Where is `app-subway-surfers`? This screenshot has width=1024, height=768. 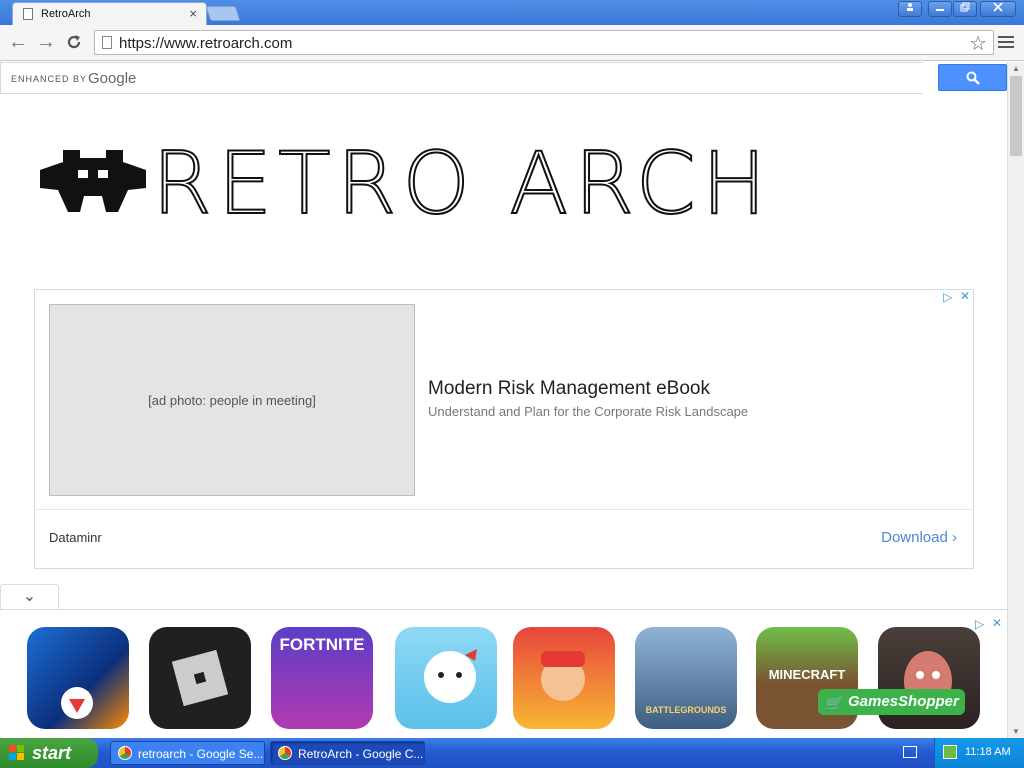
app-subway-surfers is located at coordinates (564, 678).